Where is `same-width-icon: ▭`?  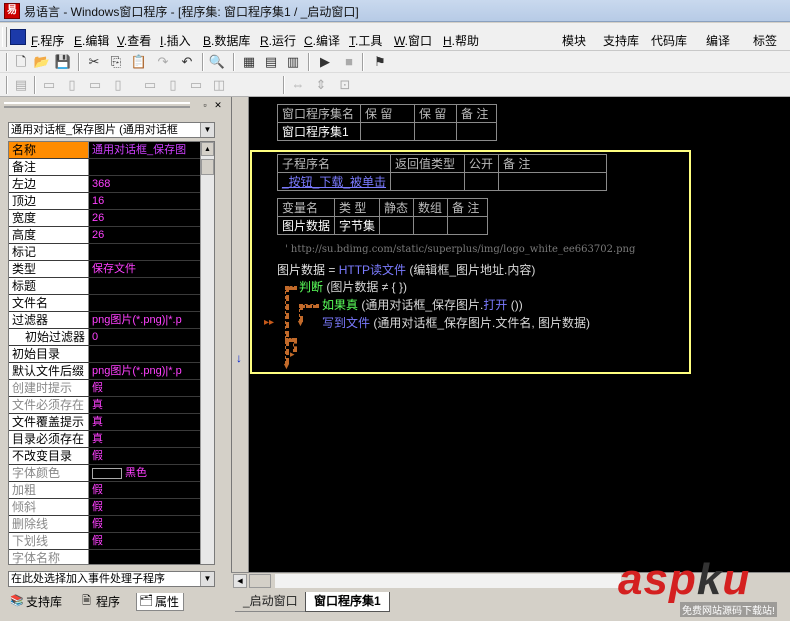
same-width-icon: ▭ is located at coordinates (196, 85).